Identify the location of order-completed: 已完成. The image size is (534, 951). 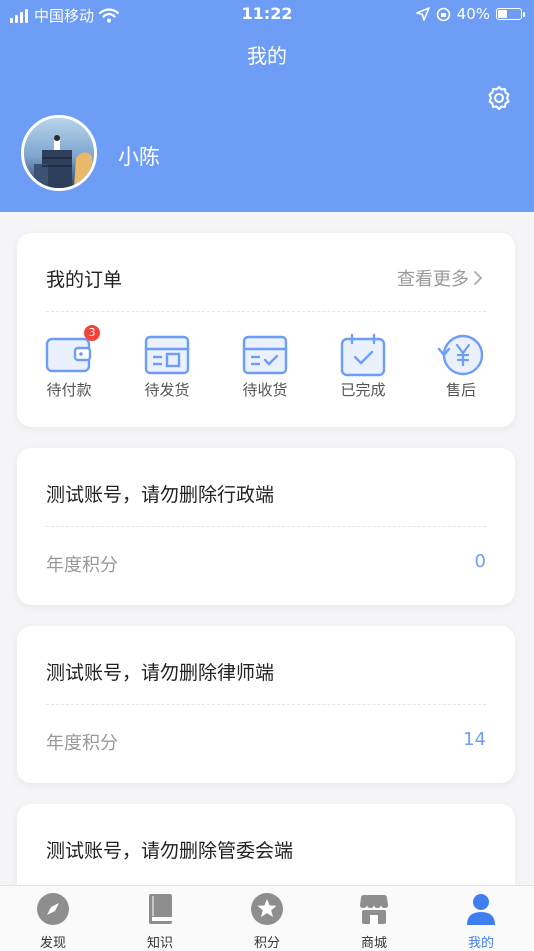
(363, 366).